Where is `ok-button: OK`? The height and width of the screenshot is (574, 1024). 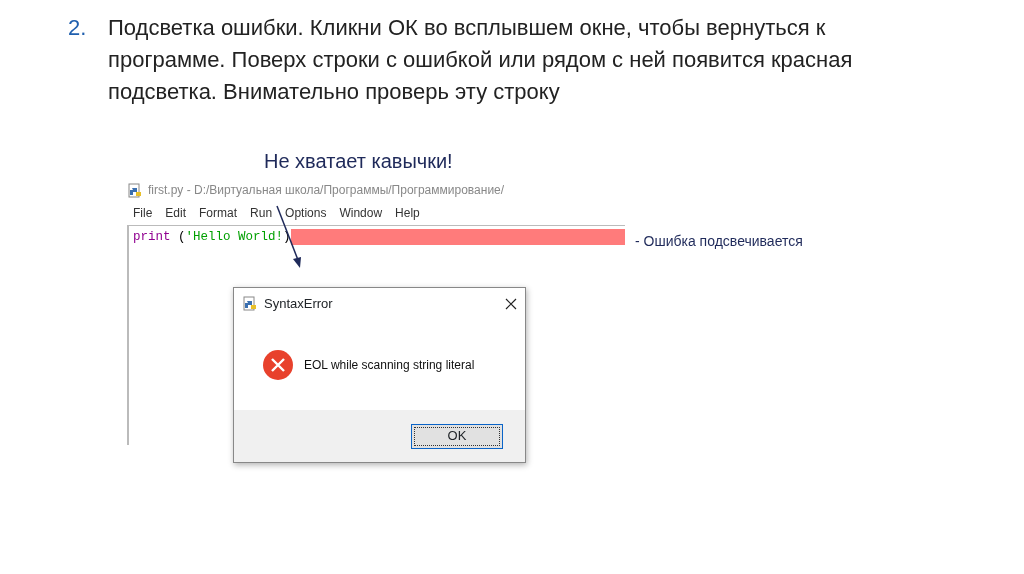
ok-button: OK is located at coordinates (457, 436).